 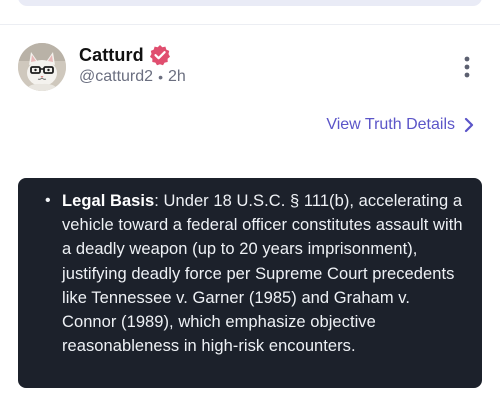 I want to click on more-vertical-icon, so click(x=467, y=67).